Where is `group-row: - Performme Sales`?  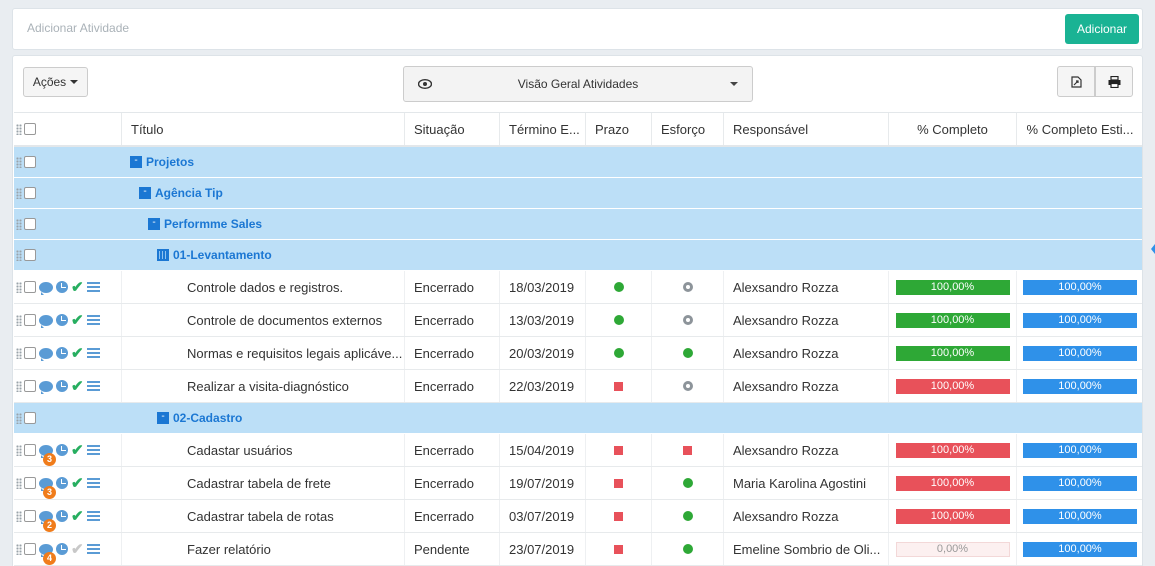 group-row: - Performme Sales is located at coordinates (578, 224).